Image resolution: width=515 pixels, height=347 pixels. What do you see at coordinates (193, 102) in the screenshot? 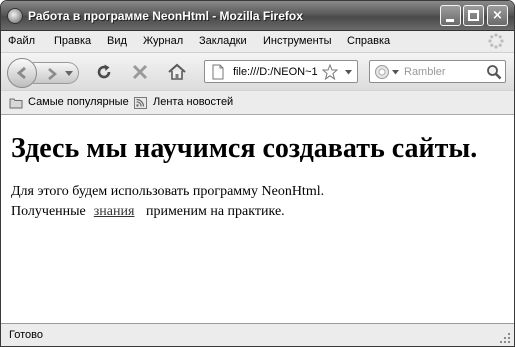
I see `bookmark-news-feed: Лента новостей` at bounding box center [193, 102].